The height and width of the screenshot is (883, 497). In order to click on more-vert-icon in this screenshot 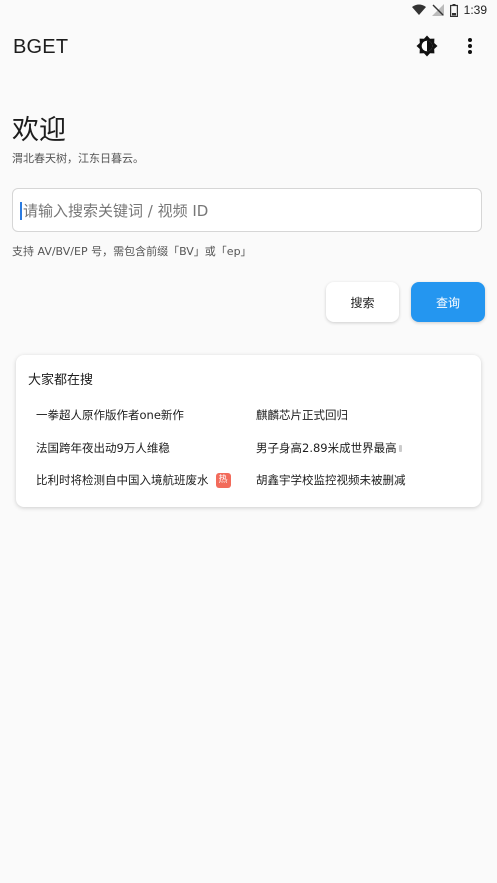, I will do `click(470, 46)`.